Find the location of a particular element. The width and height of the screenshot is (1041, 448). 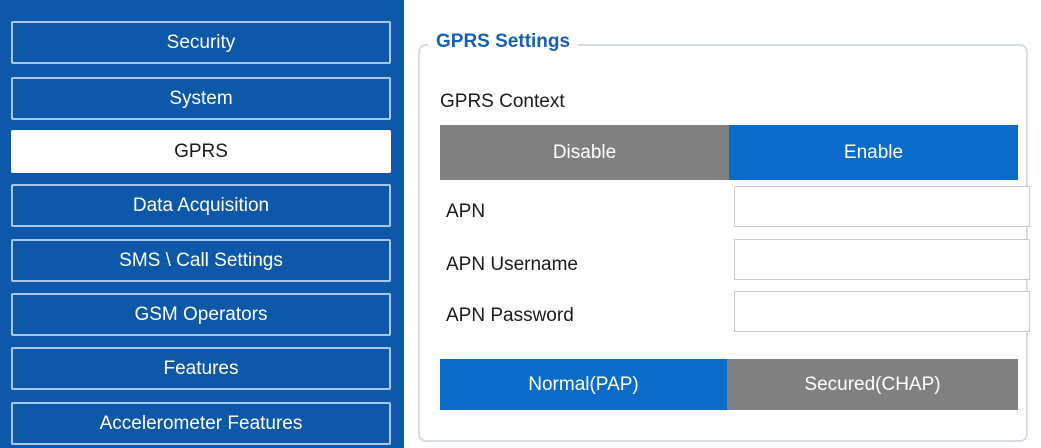

sidebar-item-gprs: GPRS is located at coordinates (201, 151).